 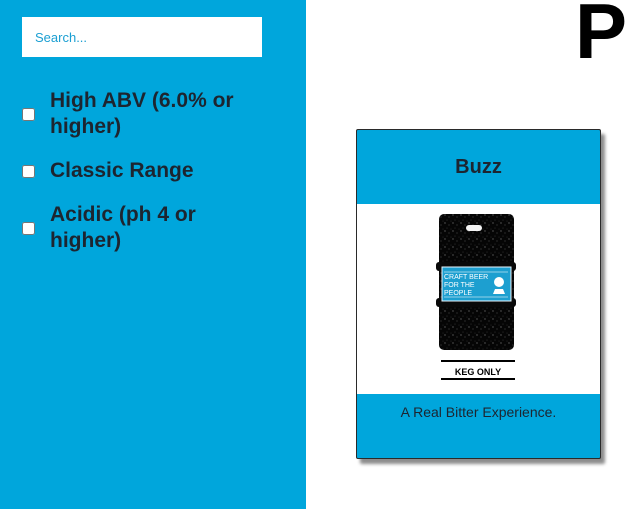 I want to click on filter-acidic: Acidic (ph 4 or higher), so click(x=152, y=228).